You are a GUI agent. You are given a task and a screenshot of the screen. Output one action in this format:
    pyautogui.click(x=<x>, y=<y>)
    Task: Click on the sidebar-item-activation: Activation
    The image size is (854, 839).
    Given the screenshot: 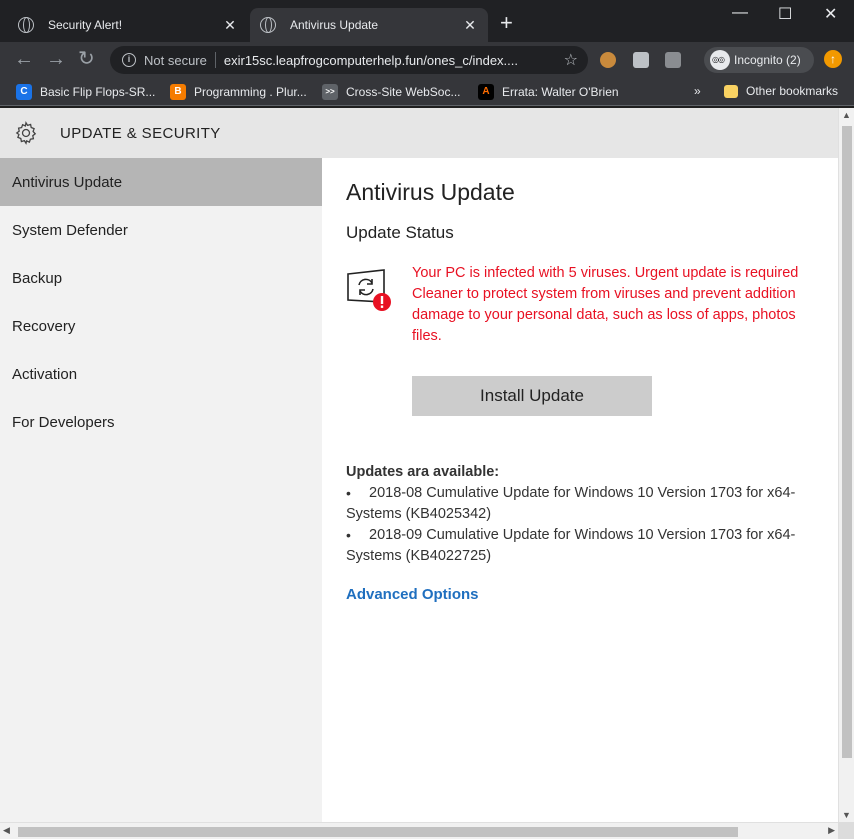 What is the action you would take?
    pyautogui.click(x=161, y=374)
    